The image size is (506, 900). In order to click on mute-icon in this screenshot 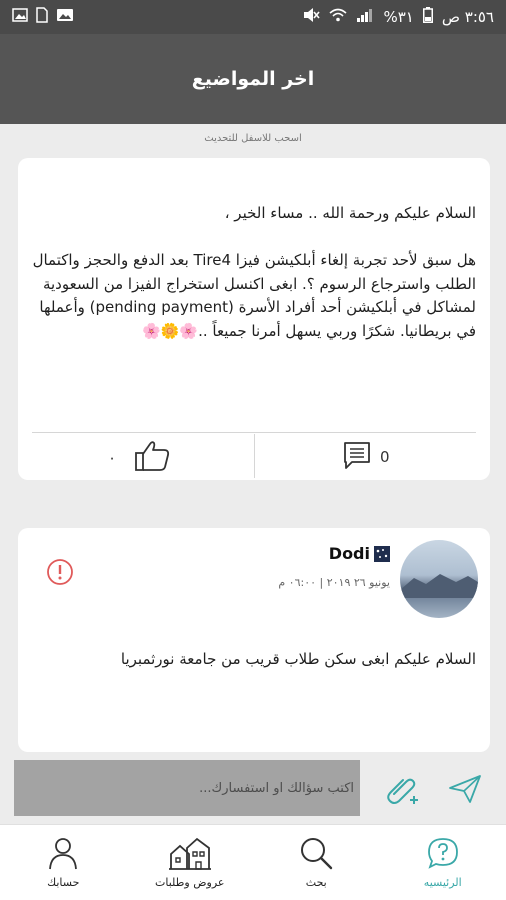, I will do `click(311, 17)`.